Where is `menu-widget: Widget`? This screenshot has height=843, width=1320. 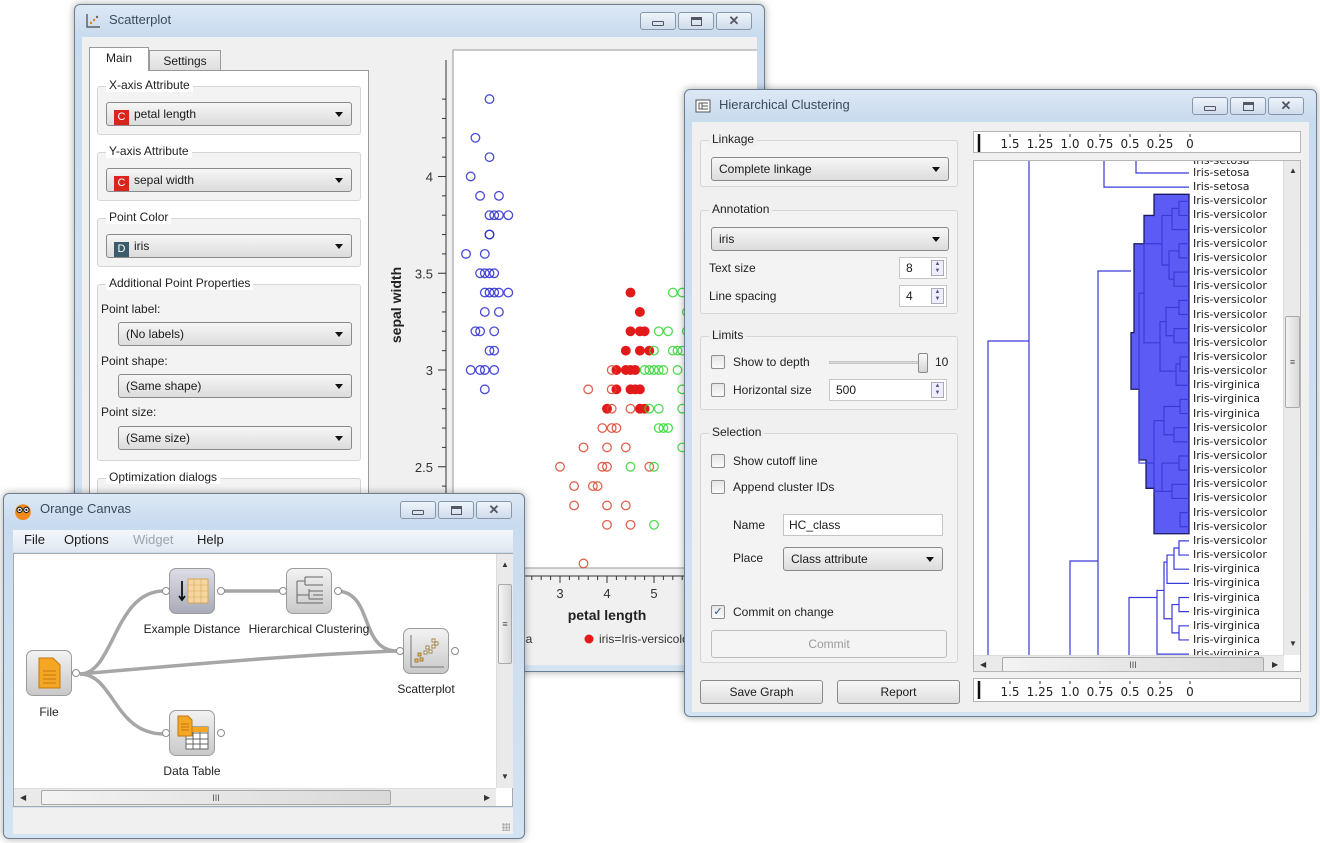 menu-widget: Widget is located at coordinates (153, 539).